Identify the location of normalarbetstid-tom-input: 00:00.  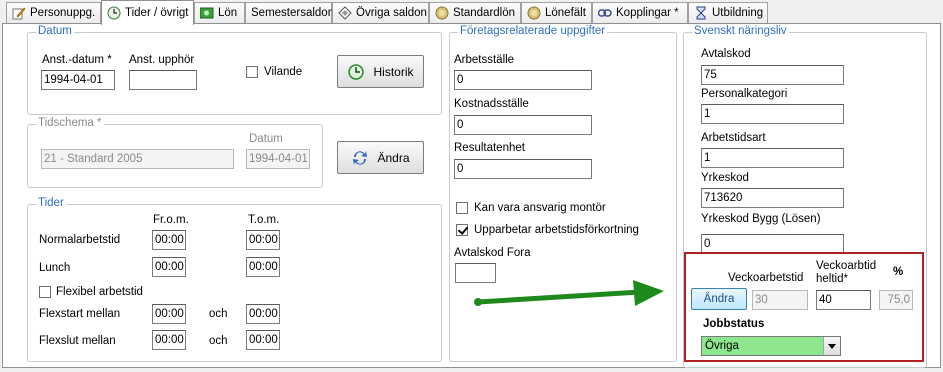
(263, 240).